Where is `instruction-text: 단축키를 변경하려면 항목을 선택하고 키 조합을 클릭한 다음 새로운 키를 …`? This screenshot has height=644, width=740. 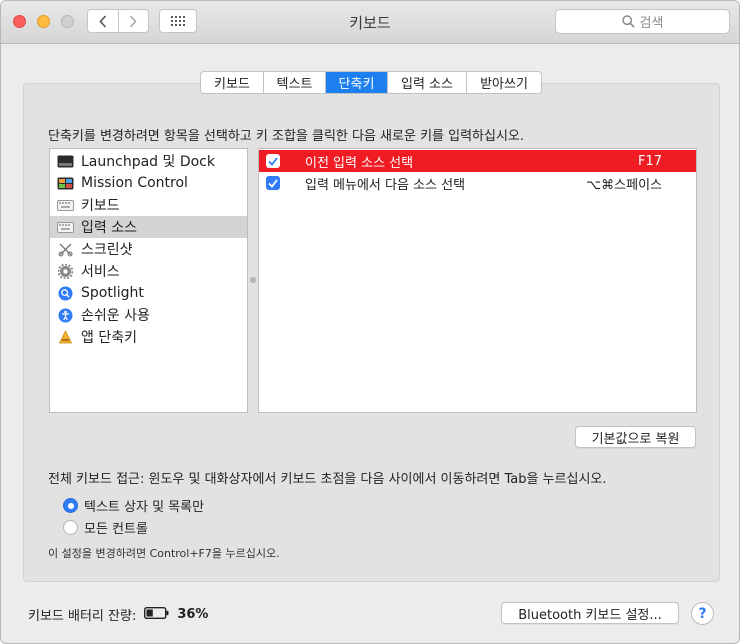
instruction-text: 단축키를 변경하려면 항목을 선택하고 키 조합을 클릭한 다음 새로운 키를 … is located at coordinates (286, 136).